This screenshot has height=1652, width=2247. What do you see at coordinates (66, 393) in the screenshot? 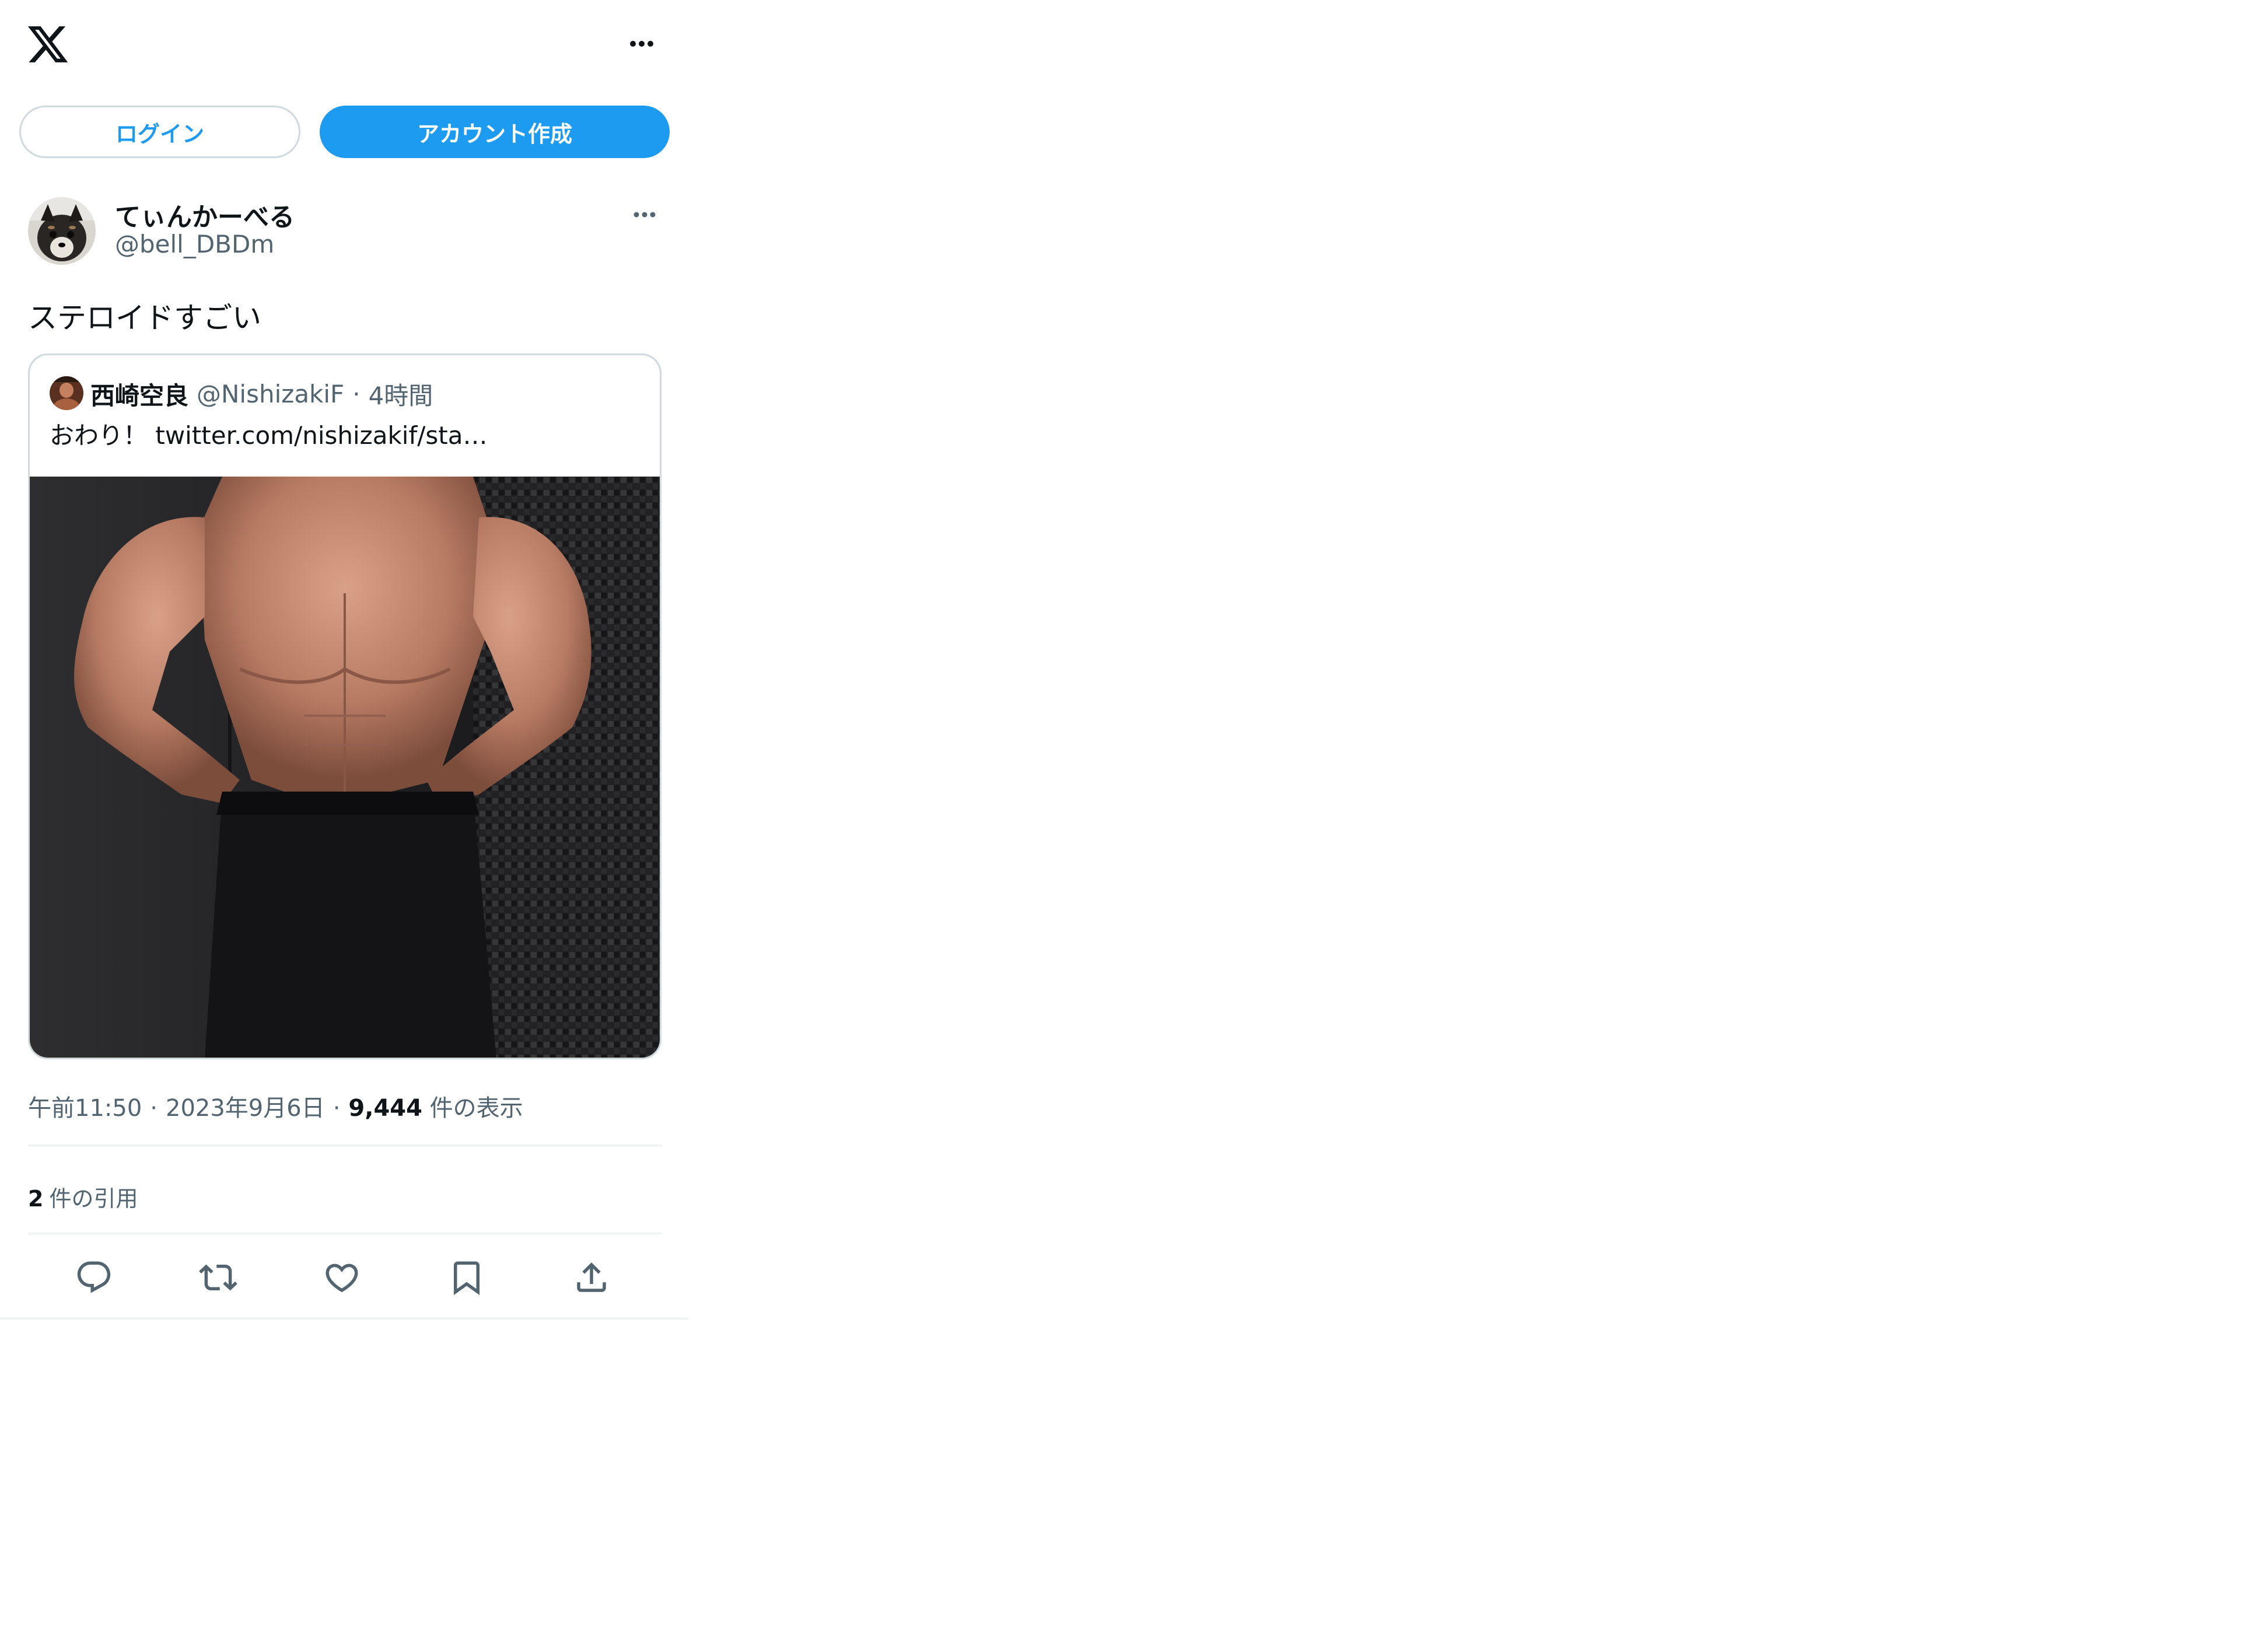
I see `quoted-avatar` at bounding box center [66, 393].